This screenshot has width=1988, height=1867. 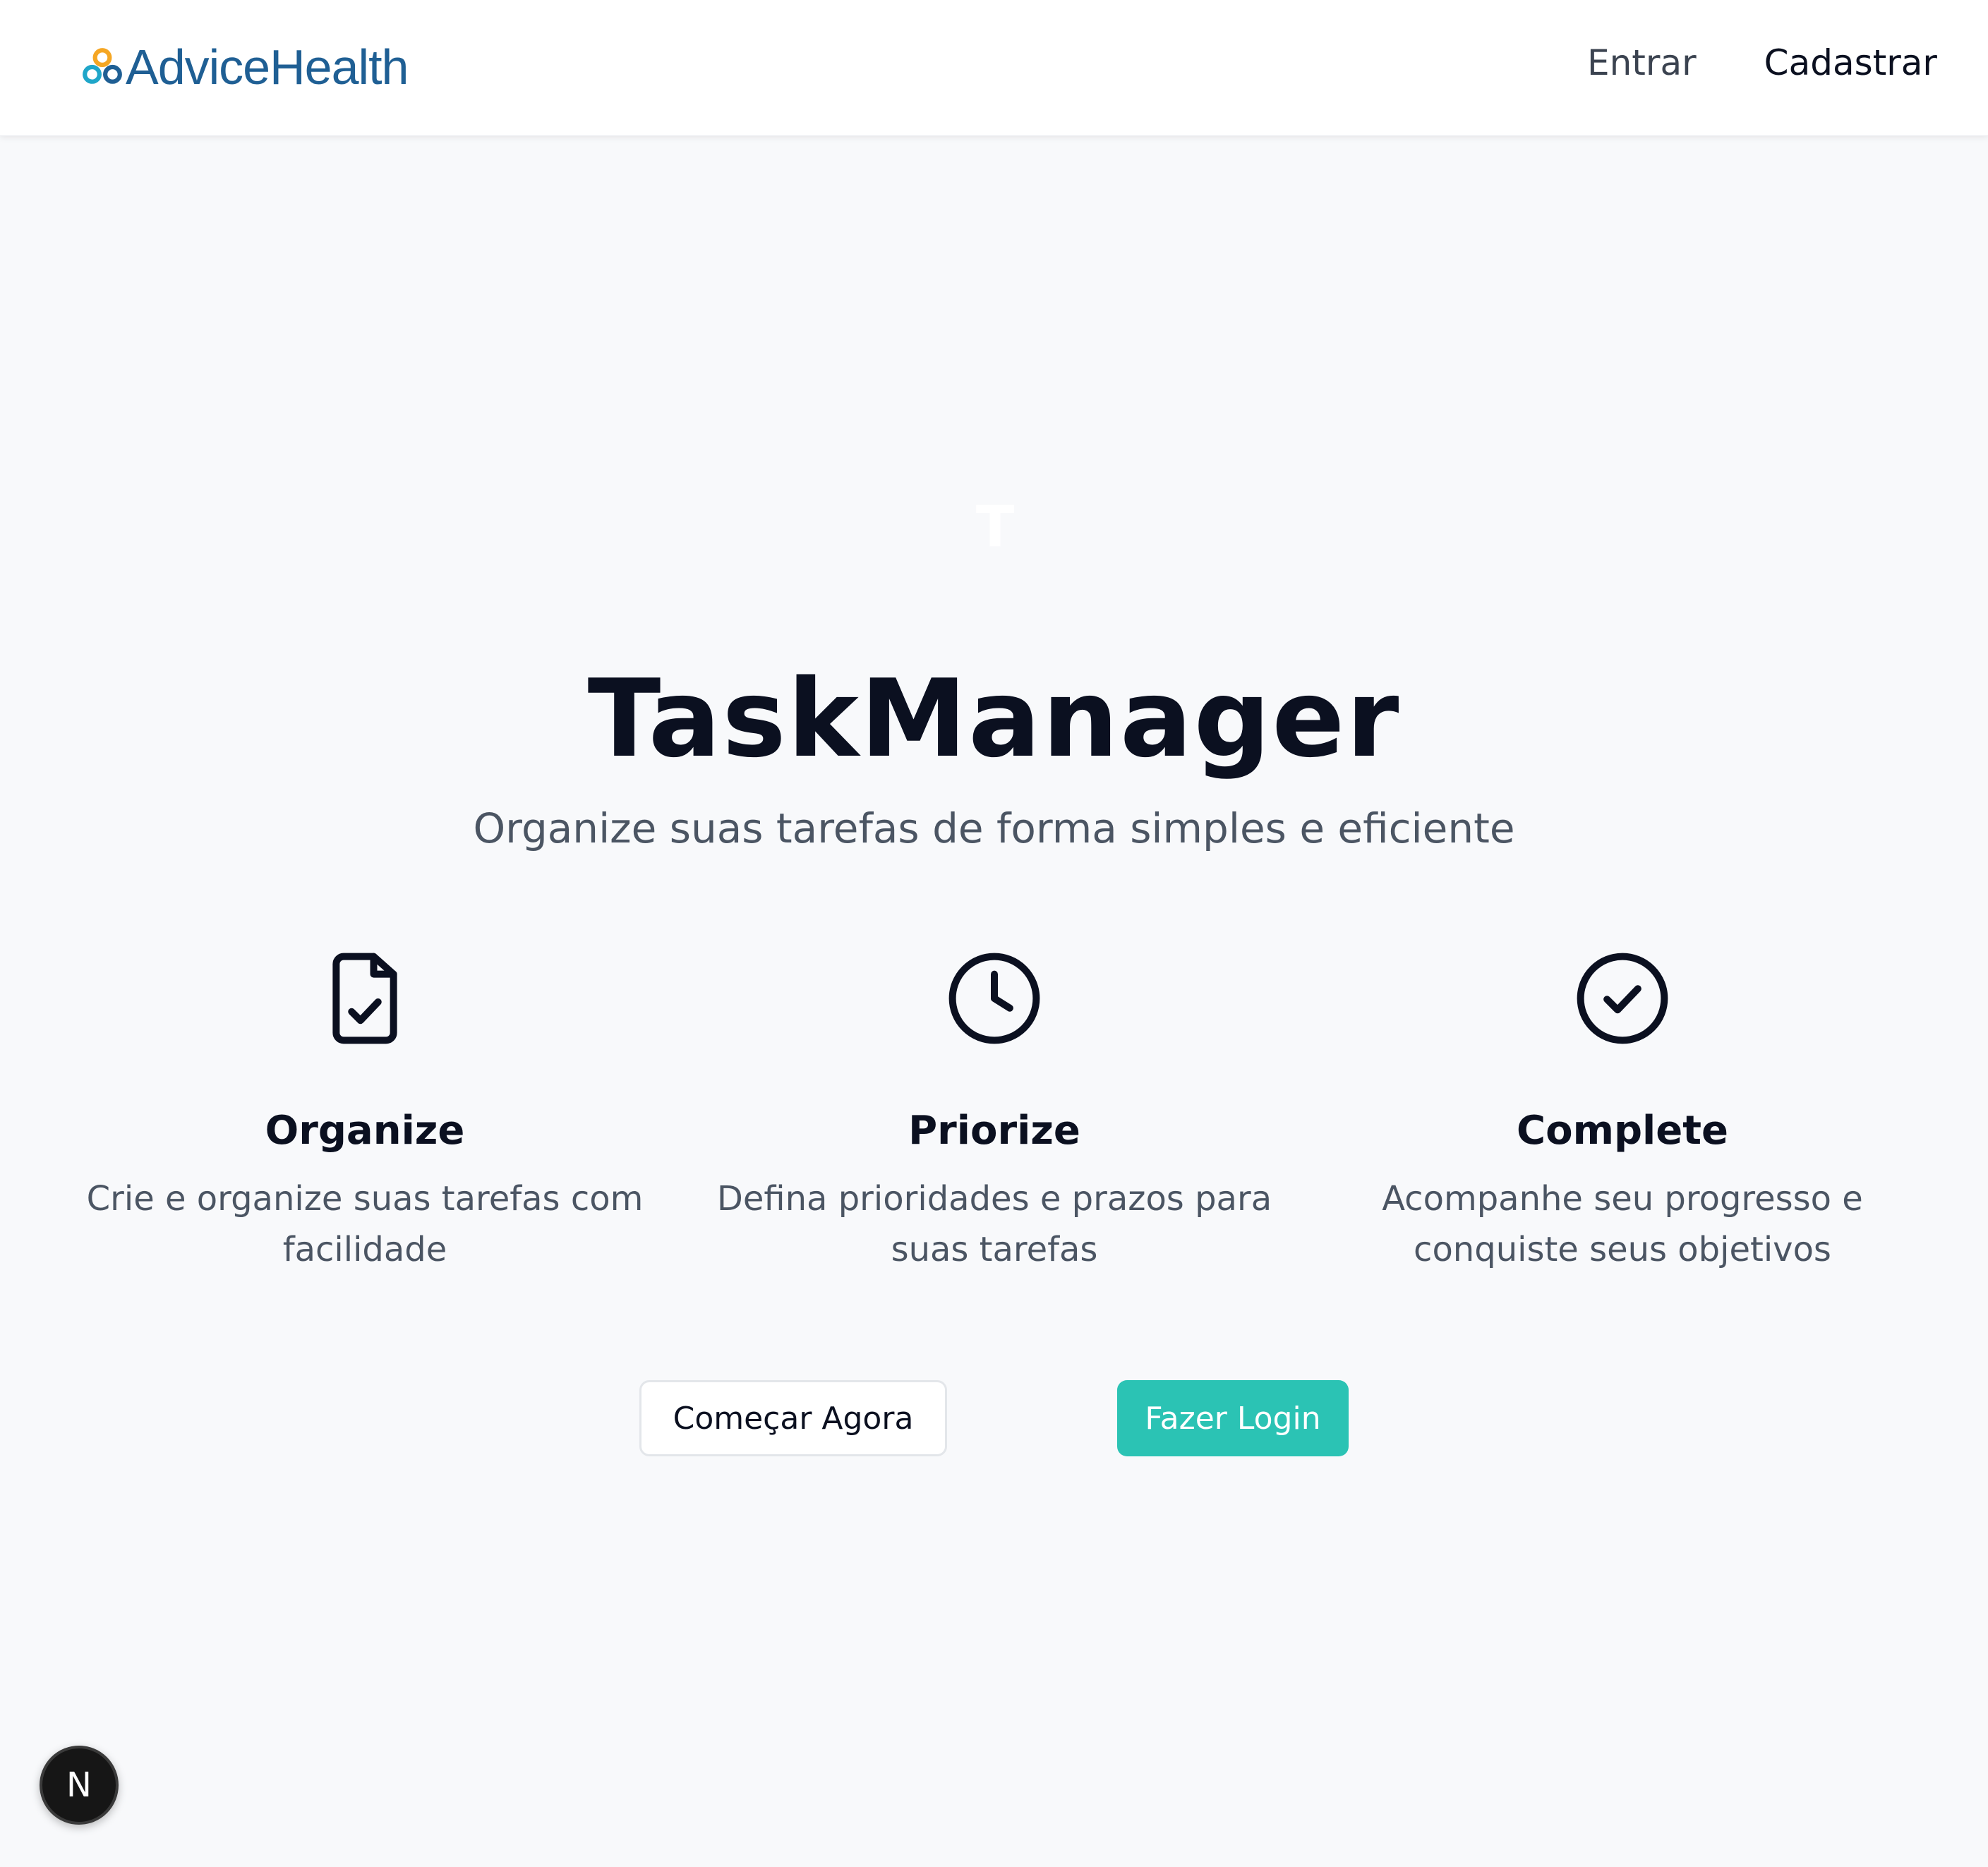 What do you see at coordinates (79, 1785) in the screenshot?
I see `dev-tools-badge: N` at bounding box center [79, 1785].